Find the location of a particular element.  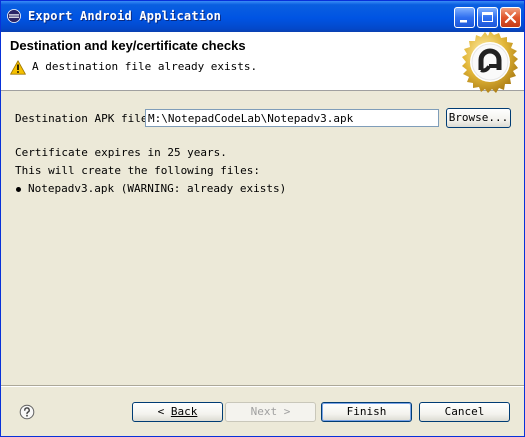

certificate-expiry-text: Certificate expires in 25 years. is located at coordinates (121, 152).